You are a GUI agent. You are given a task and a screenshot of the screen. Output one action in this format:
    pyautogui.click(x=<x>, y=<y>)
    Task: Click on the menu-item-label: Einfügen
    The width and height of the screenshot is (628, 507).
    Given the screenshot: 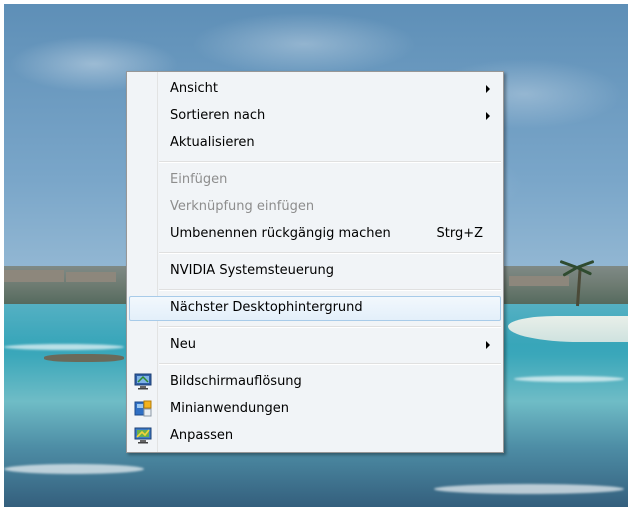 What is the action you would take?
    pyautogui.click(x=199, y=179)
    